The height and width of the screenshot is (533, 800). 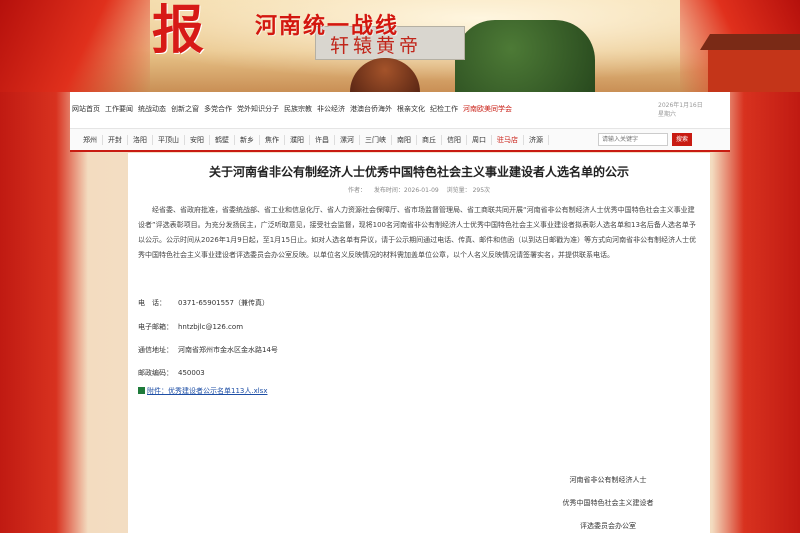 I want to click on city-link: 安阳, so click(x=197, y=140).